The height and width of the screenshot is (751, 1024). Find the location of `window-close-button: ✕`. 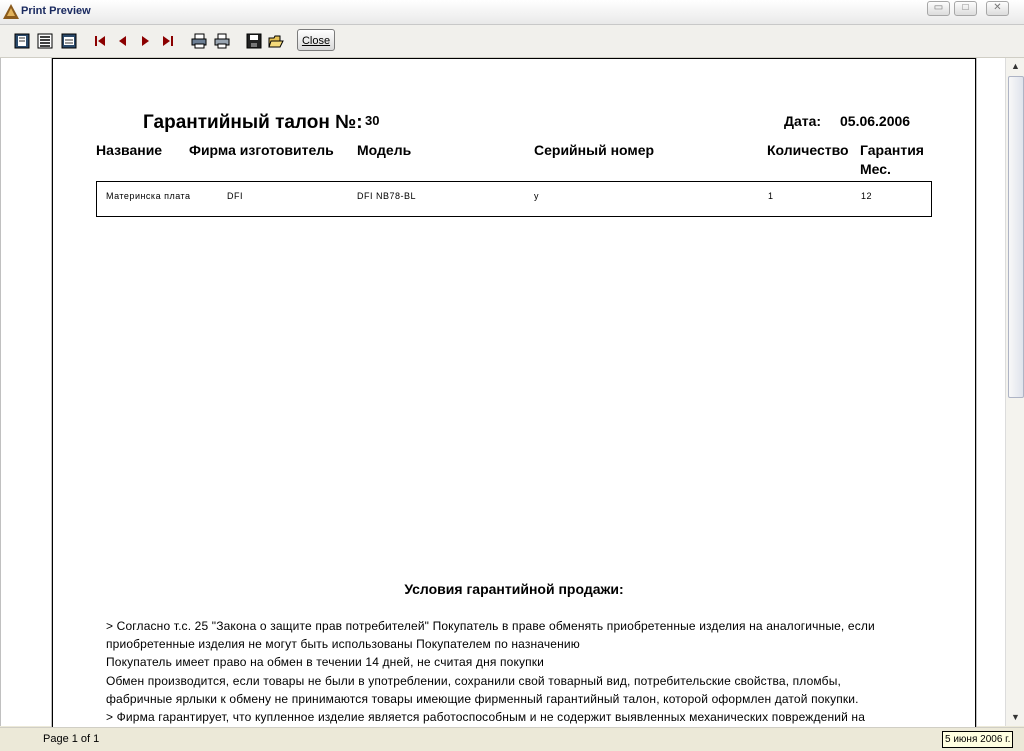

window-close-button: ✕ is located at coordinates (997, 8).